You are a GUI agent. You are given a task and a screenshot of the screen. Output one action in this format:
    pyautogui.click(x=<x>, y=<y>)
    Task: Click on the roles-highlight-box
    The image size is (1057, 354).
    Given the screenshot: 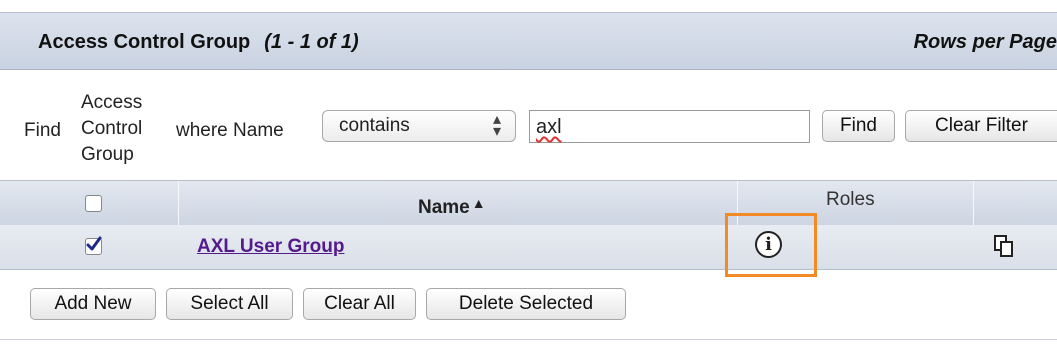 What is the action you would take?
    pyautogui.click(x=771, y=245)
    